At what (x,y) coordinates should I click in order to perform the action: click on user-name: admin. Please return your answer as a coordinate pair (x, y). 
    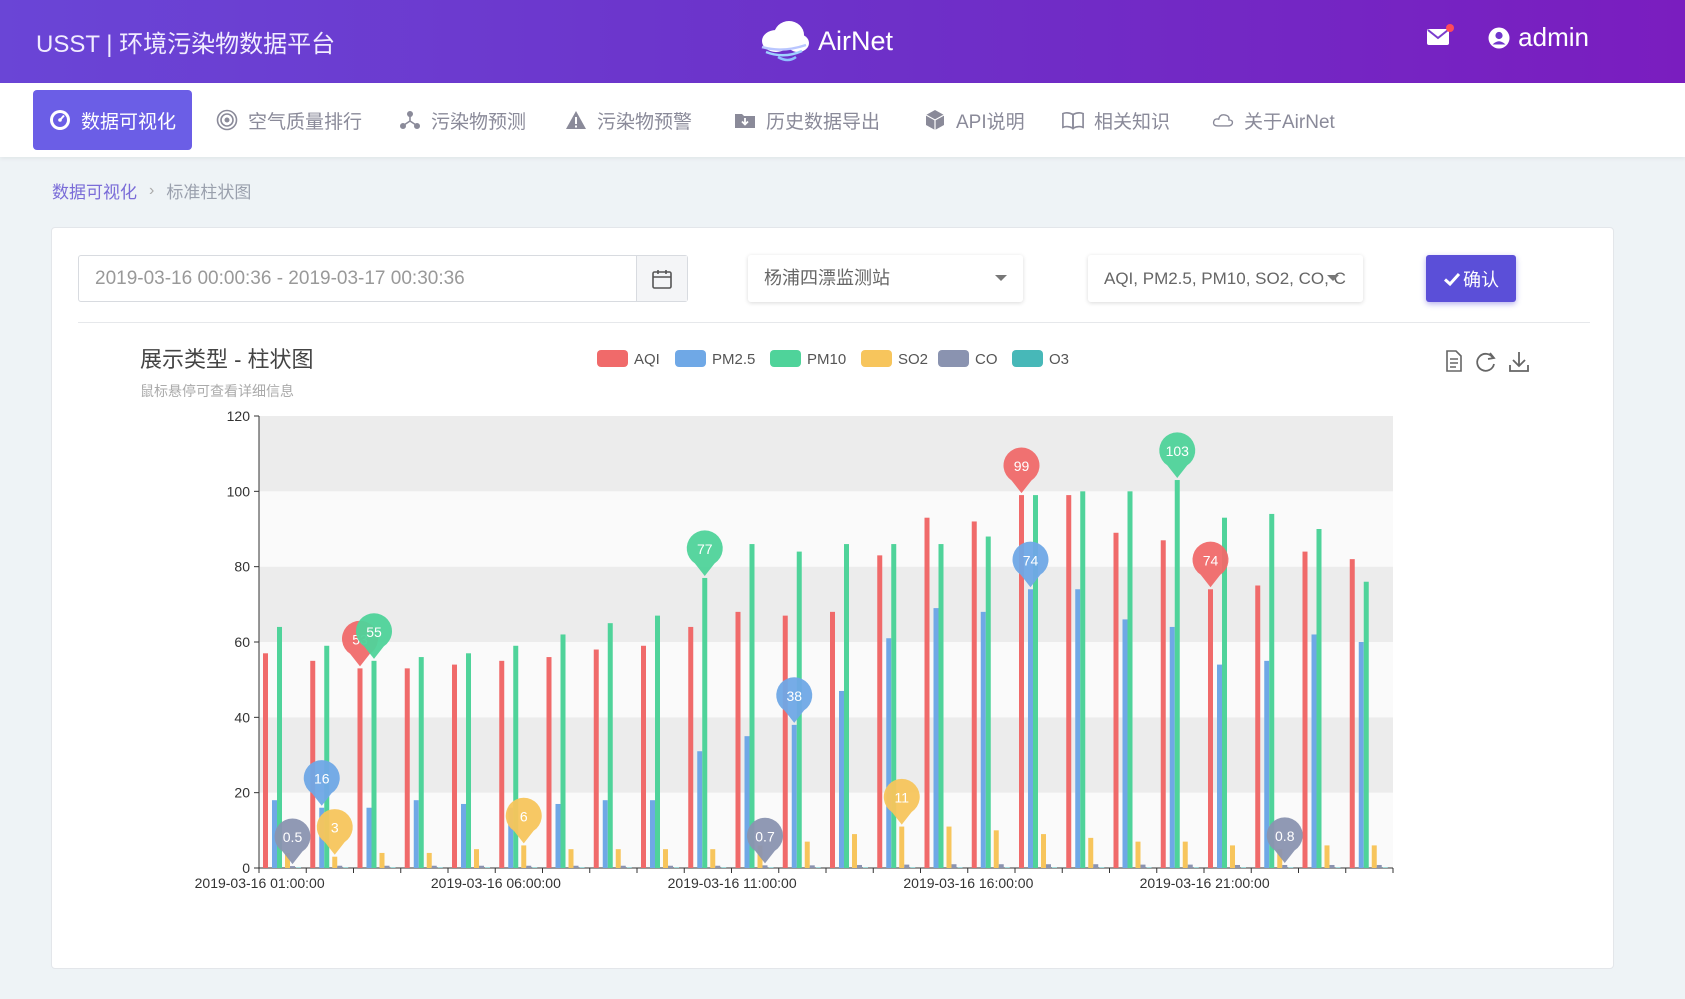
    Looking at the image, I should click on (1553, 37).